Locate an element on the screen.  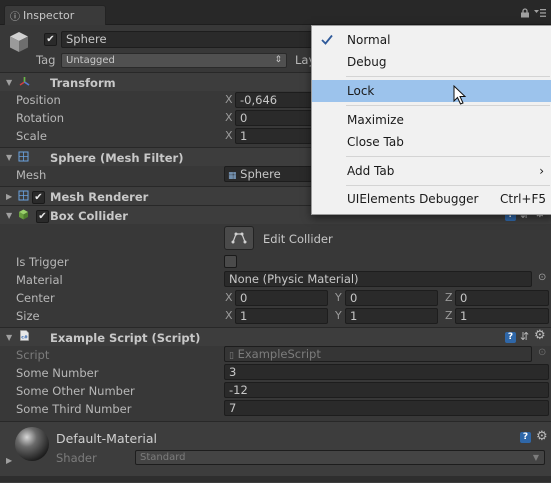
tag-label: Tag is located at coordinates (46, 60).